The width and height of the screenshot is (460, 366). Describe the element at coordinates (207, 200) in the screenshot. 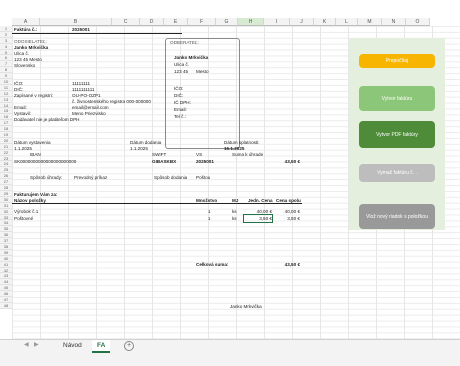

I see `items-header-qty: Množstvo` at that location.